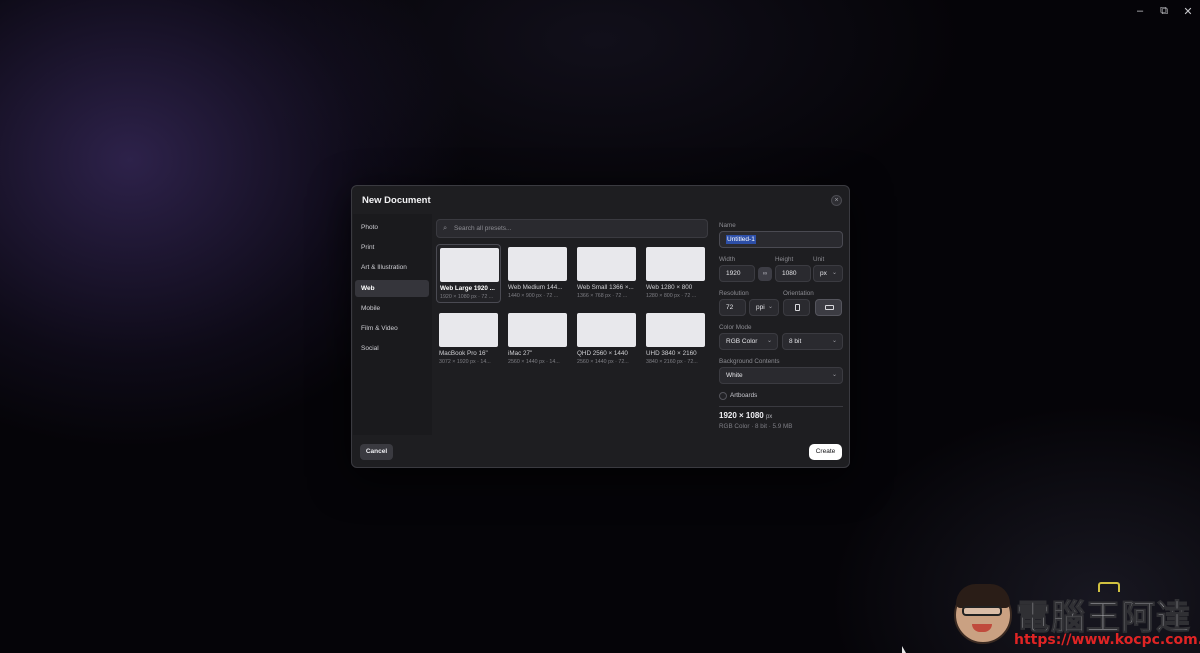 The width and height of the screenshot is (1200, 653). Describe the element at coordinates (756, 426) in the screenshot. I see `document-details-summary: RGB Color · 8 bit · 5.9 MB` at that location.